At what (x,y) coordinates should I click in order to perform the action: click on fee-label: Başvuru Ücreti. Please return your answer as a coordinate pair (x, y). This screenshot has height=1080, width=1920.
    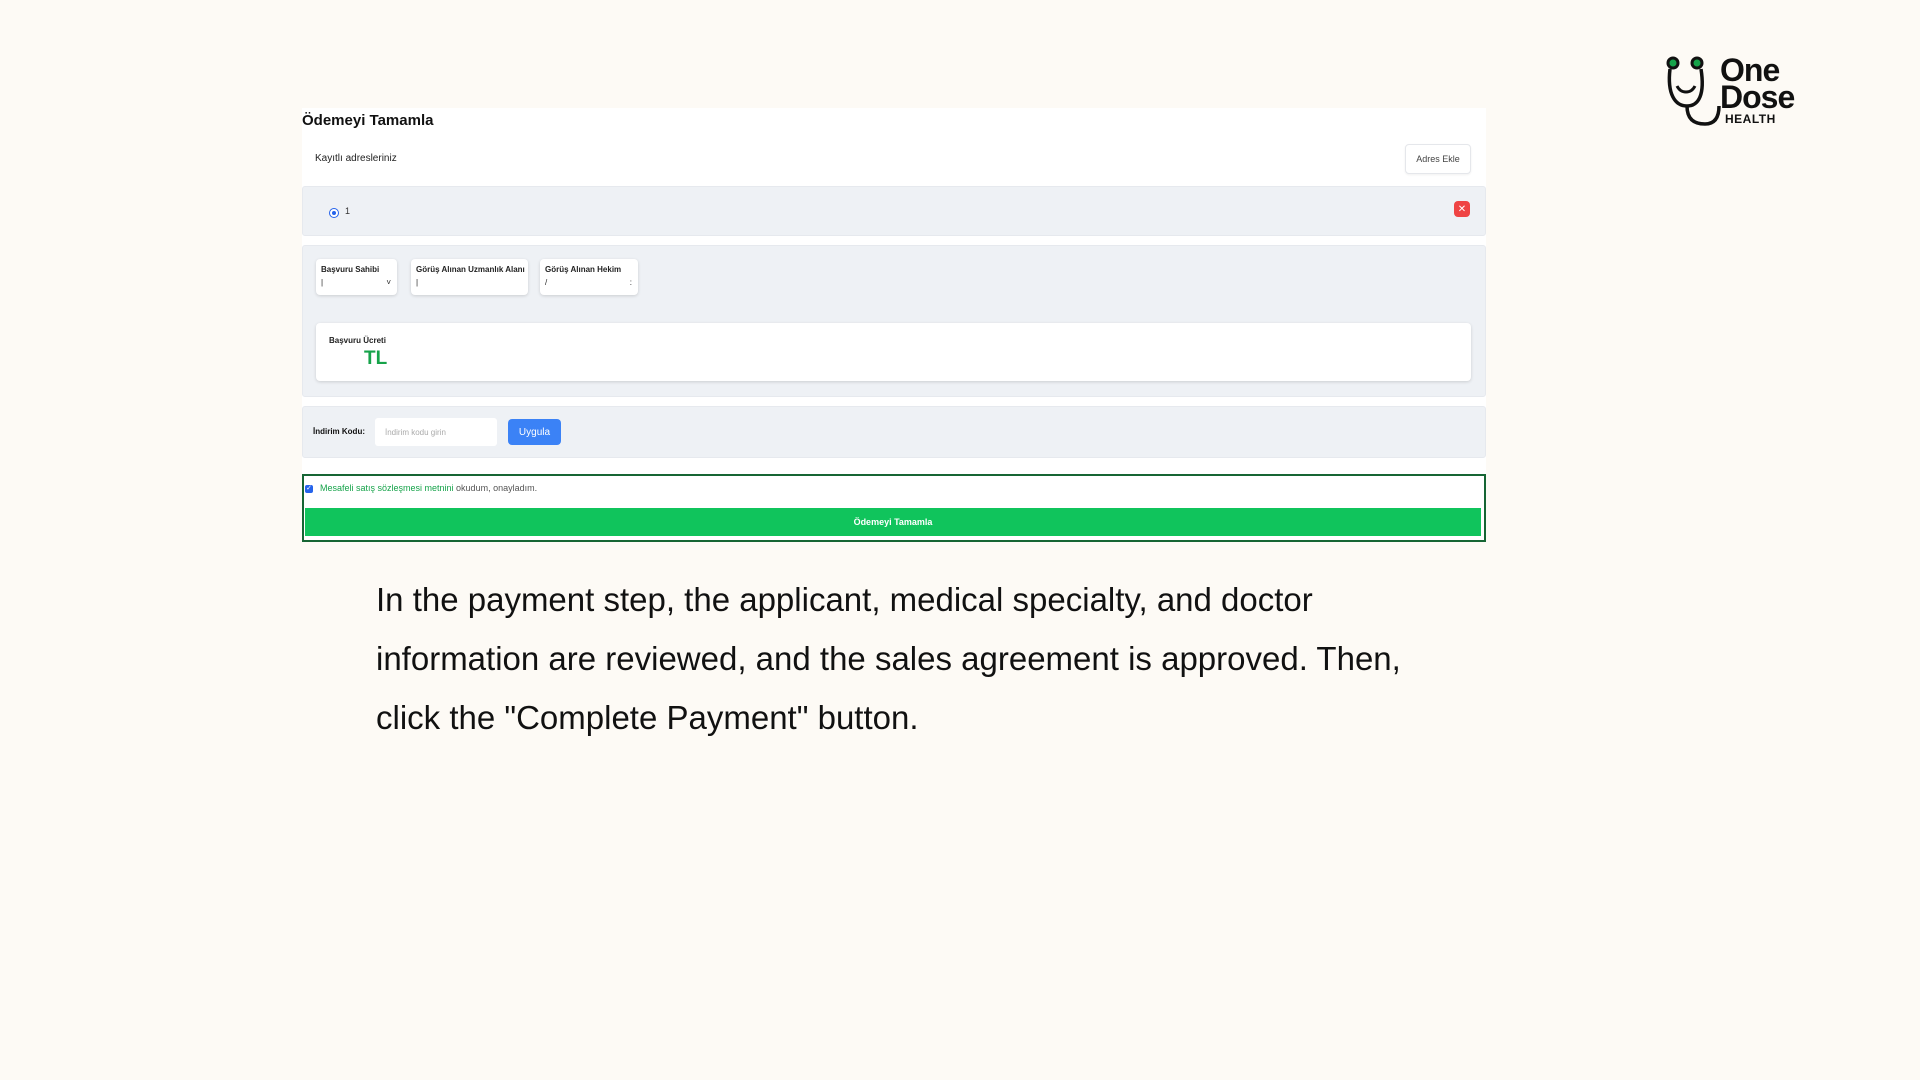
    Looking at the image, I should click on (357, 340).